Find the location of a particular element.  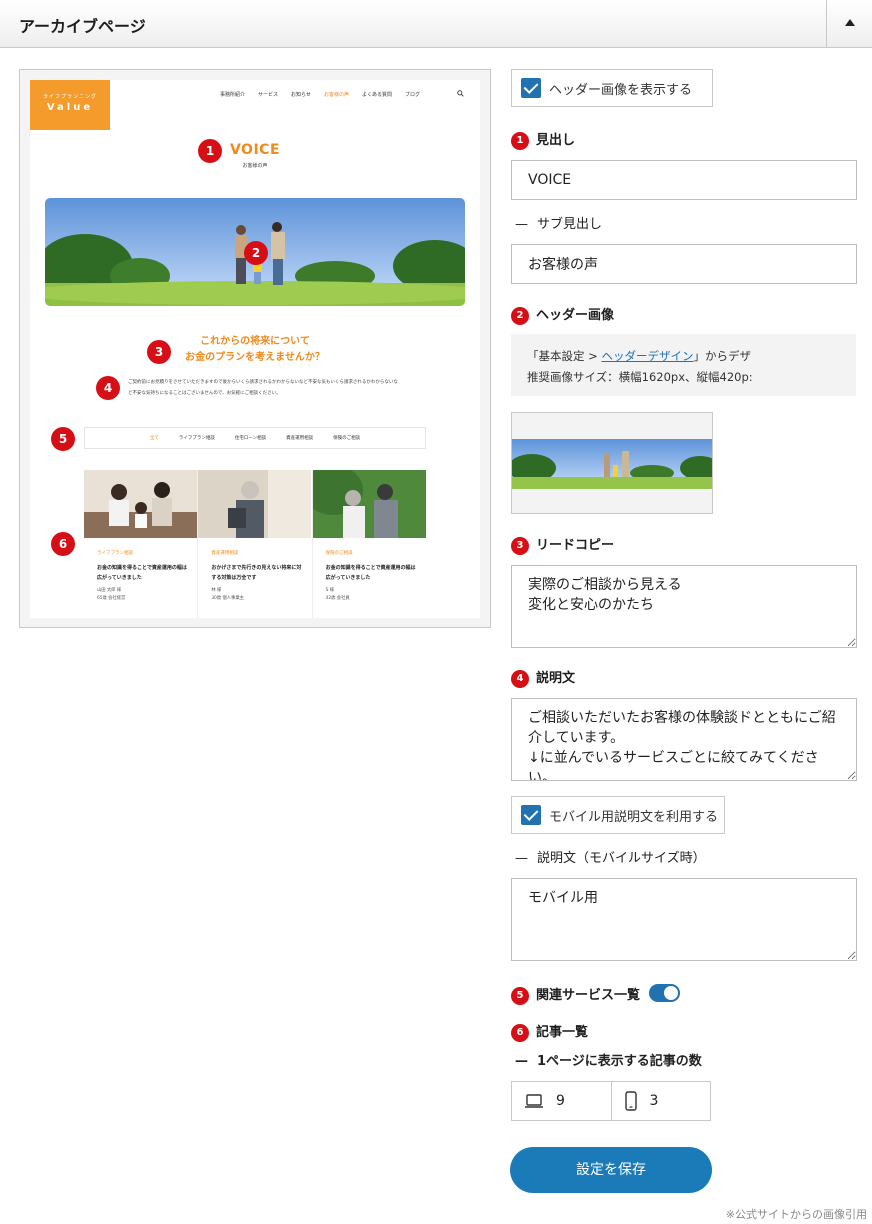

subheading-input is located at coordinates (684, 264).